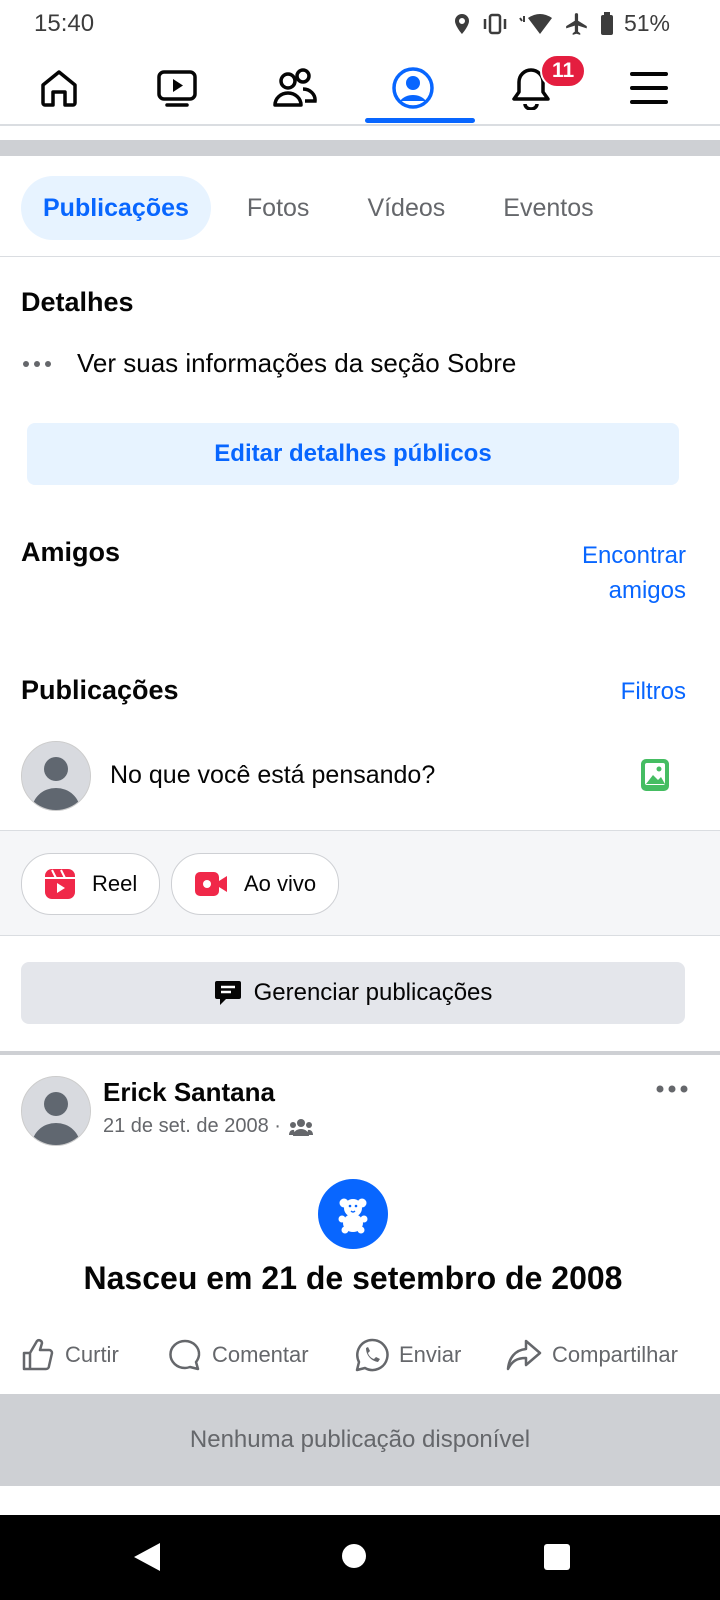 This screenshot has height=1600, width=720. I want to click on comment-label: Comentar, so click(260, 1354).